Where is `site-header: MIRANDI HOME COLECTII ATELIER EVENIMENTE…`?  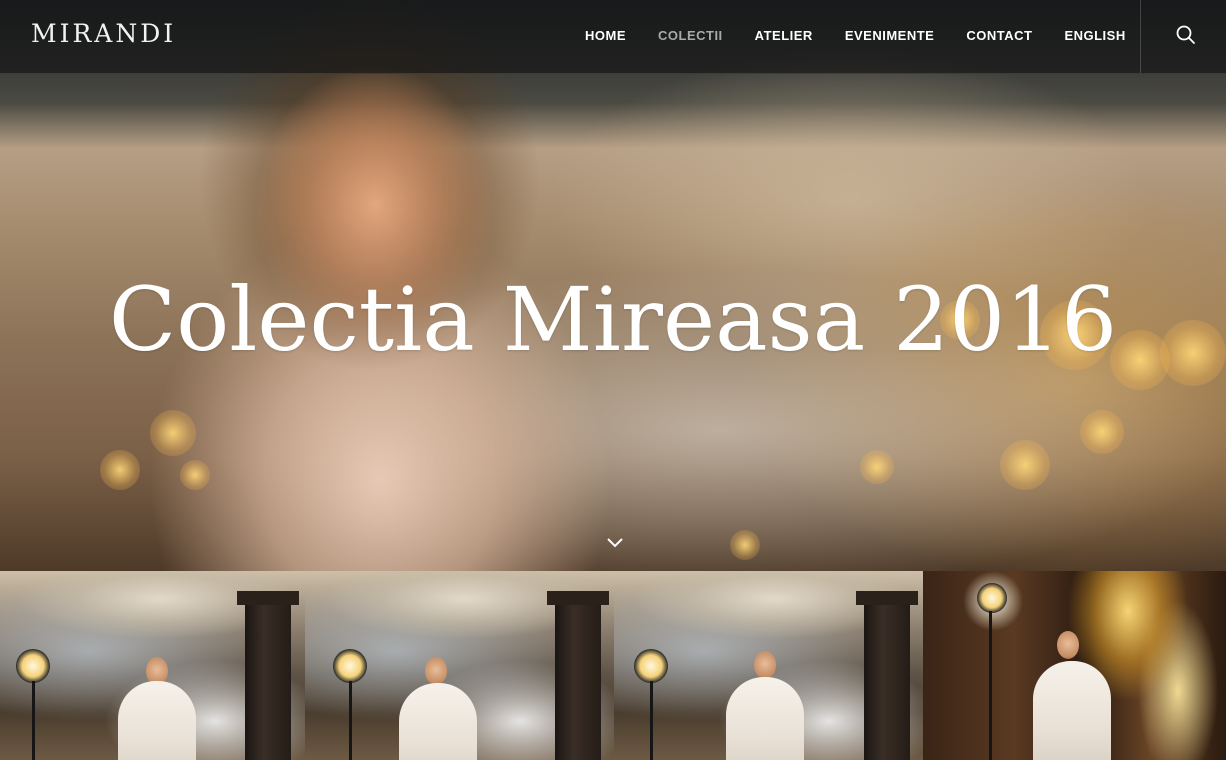 site-header: MIRANDI HOME COLECTII ATELIER EVENIMENTE… is located at coordinates (613, 37).